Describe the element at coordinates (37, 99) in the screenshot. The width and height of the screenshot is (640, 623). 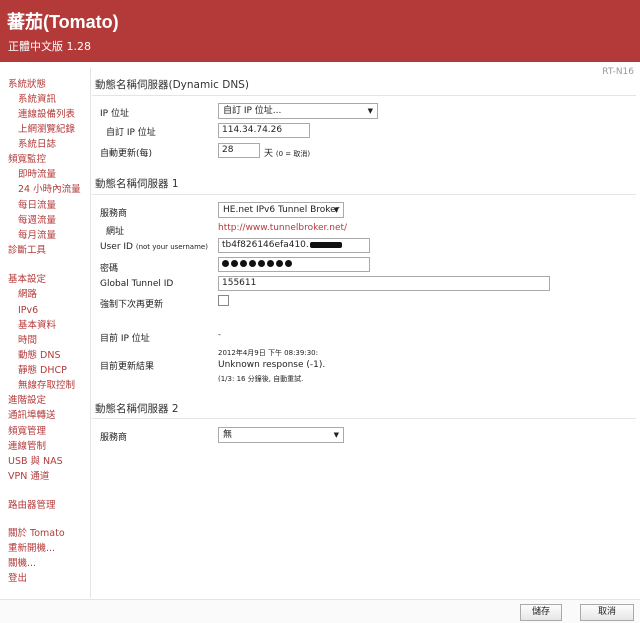
I see `sidebar-item-system-info: 系統資訊` at that location.